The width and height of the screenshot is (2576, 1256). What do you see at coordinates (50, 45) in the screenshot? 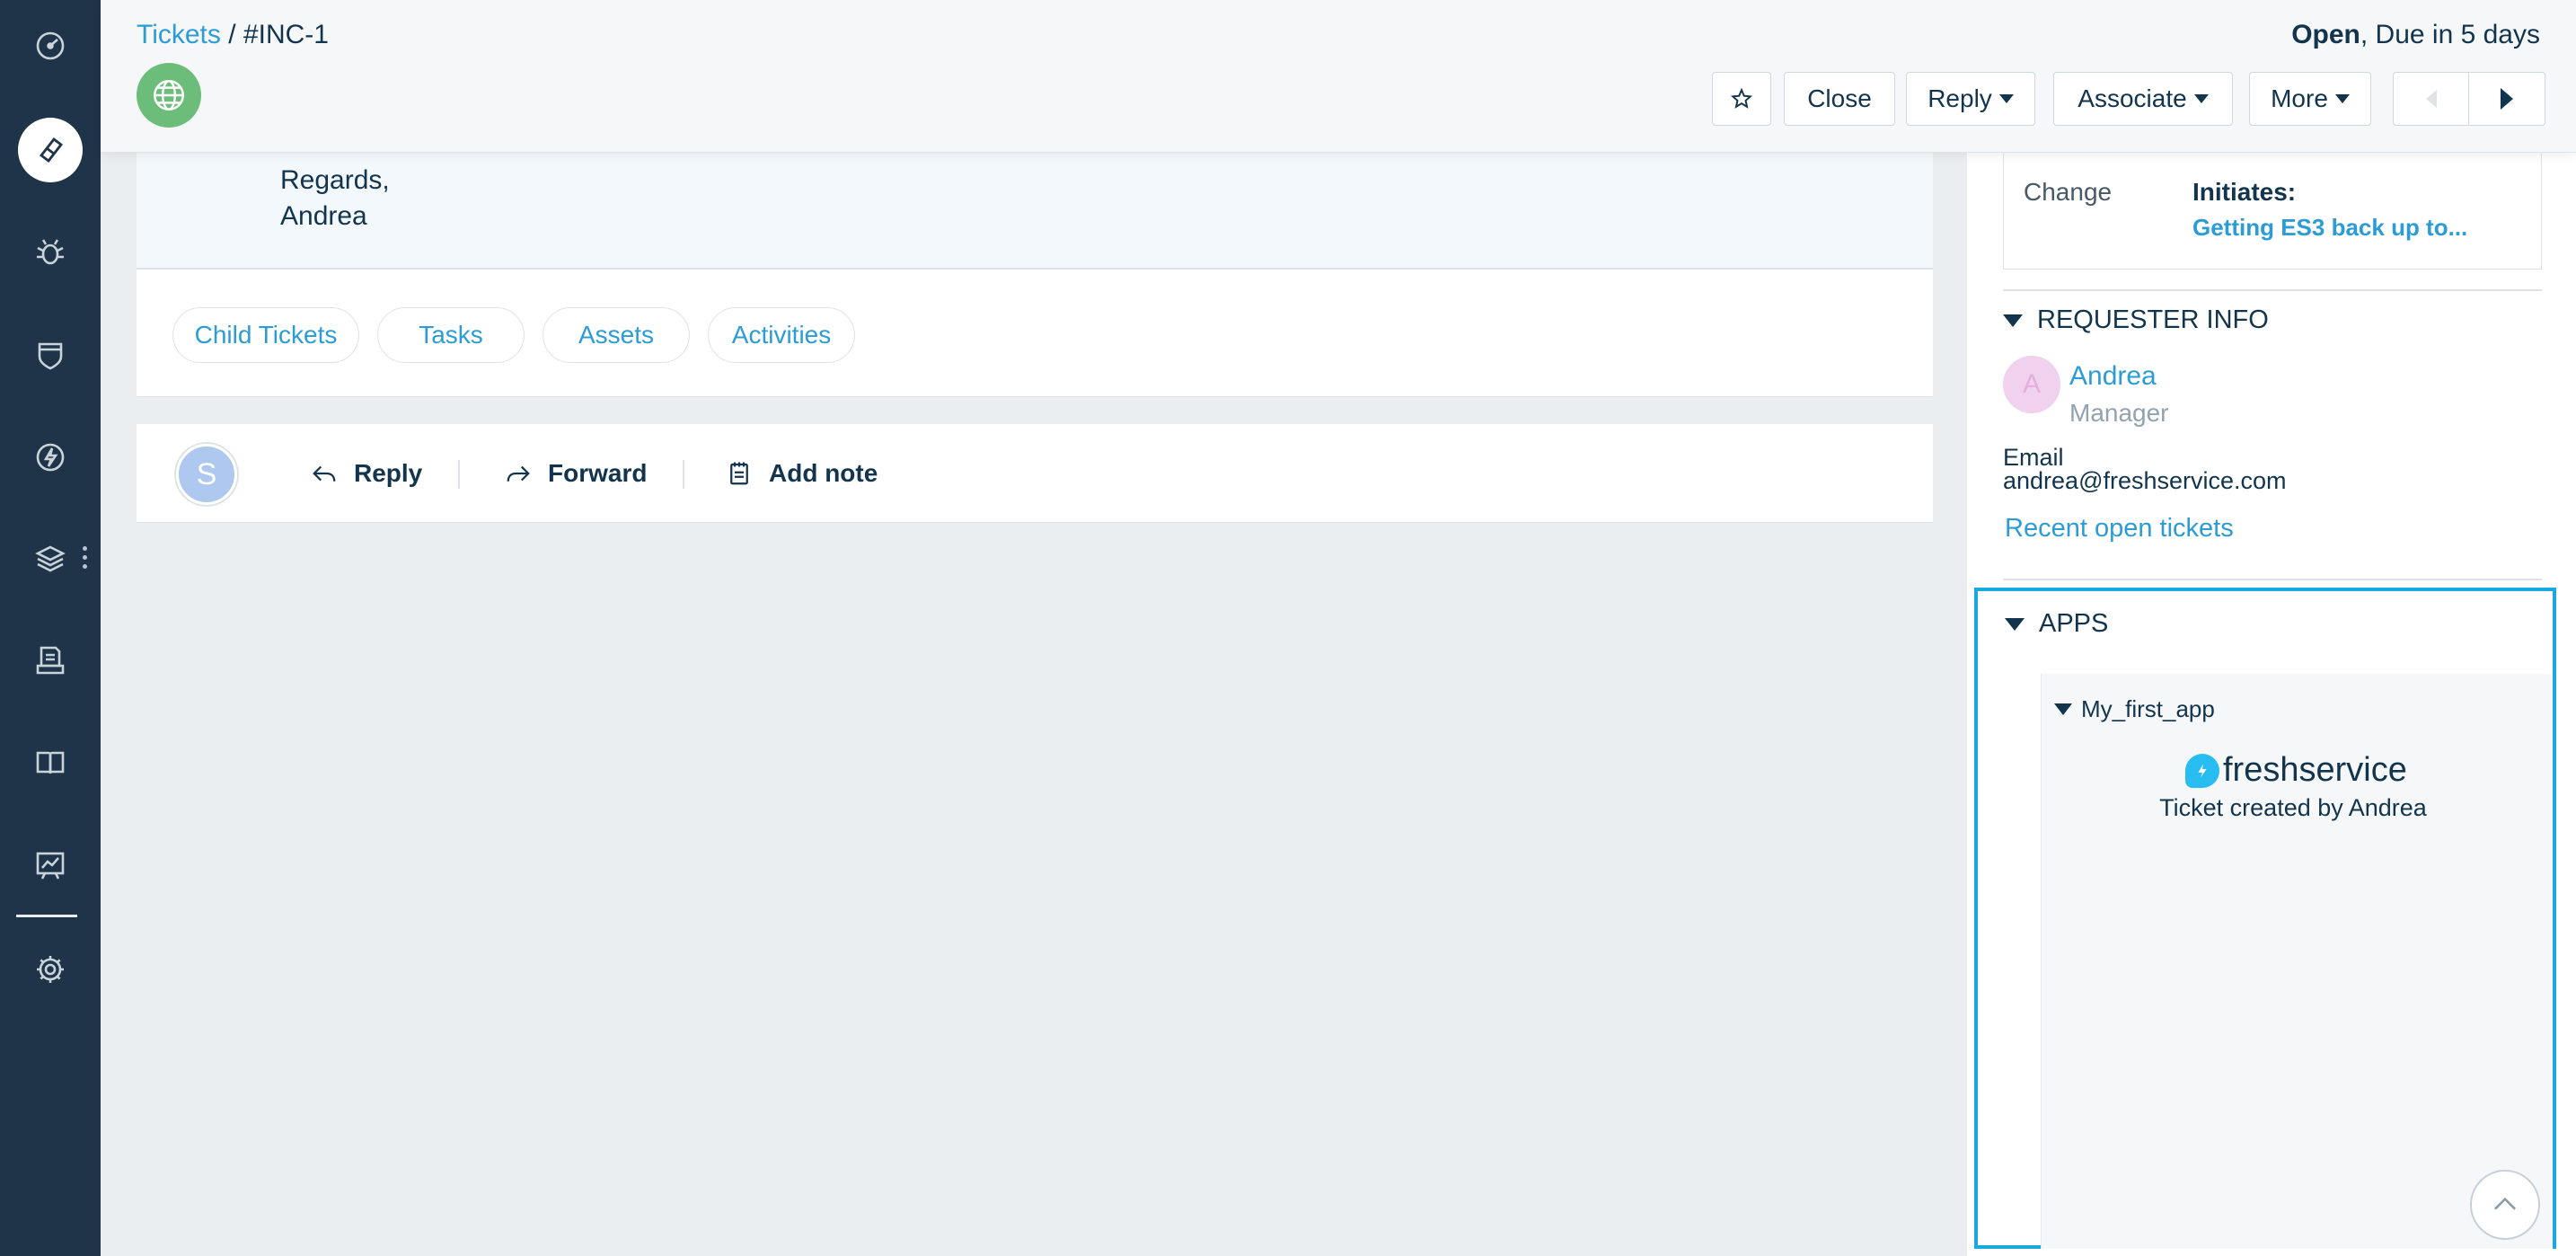
I see `dashboard-icon` at bounding box center [50, 45].